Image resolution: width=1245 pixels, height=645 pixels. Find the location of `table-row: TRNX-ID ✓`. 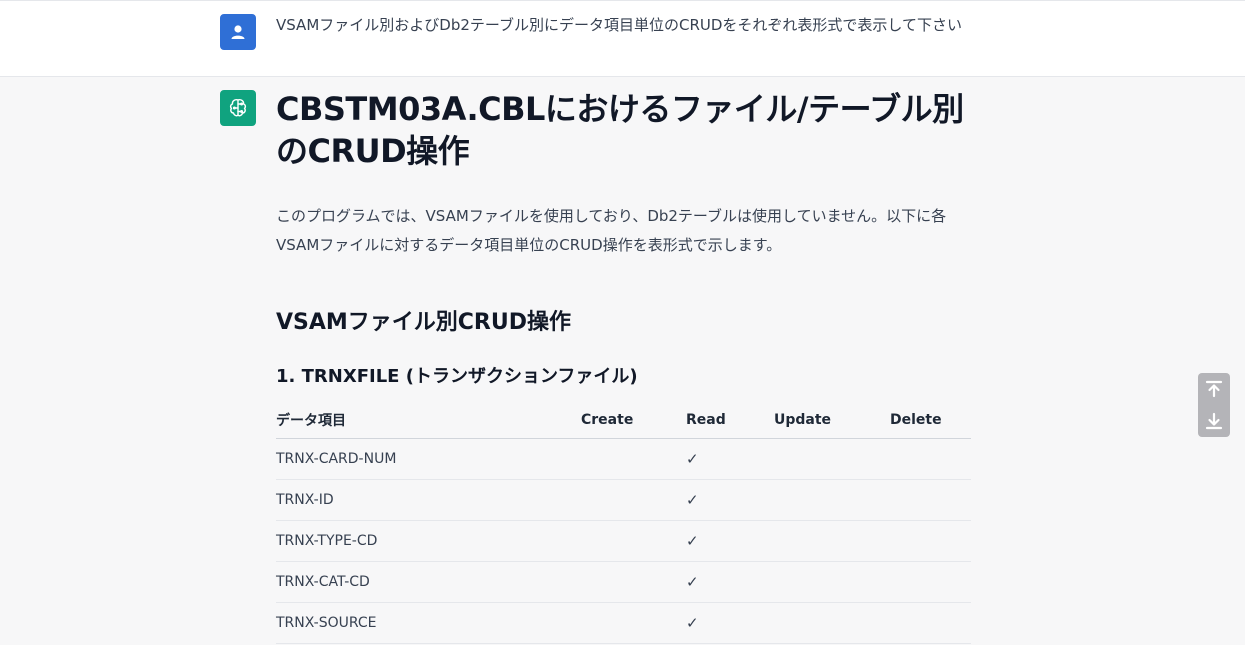

table-row: TRNX-ID ✓ is located at coordinates (623, 500).